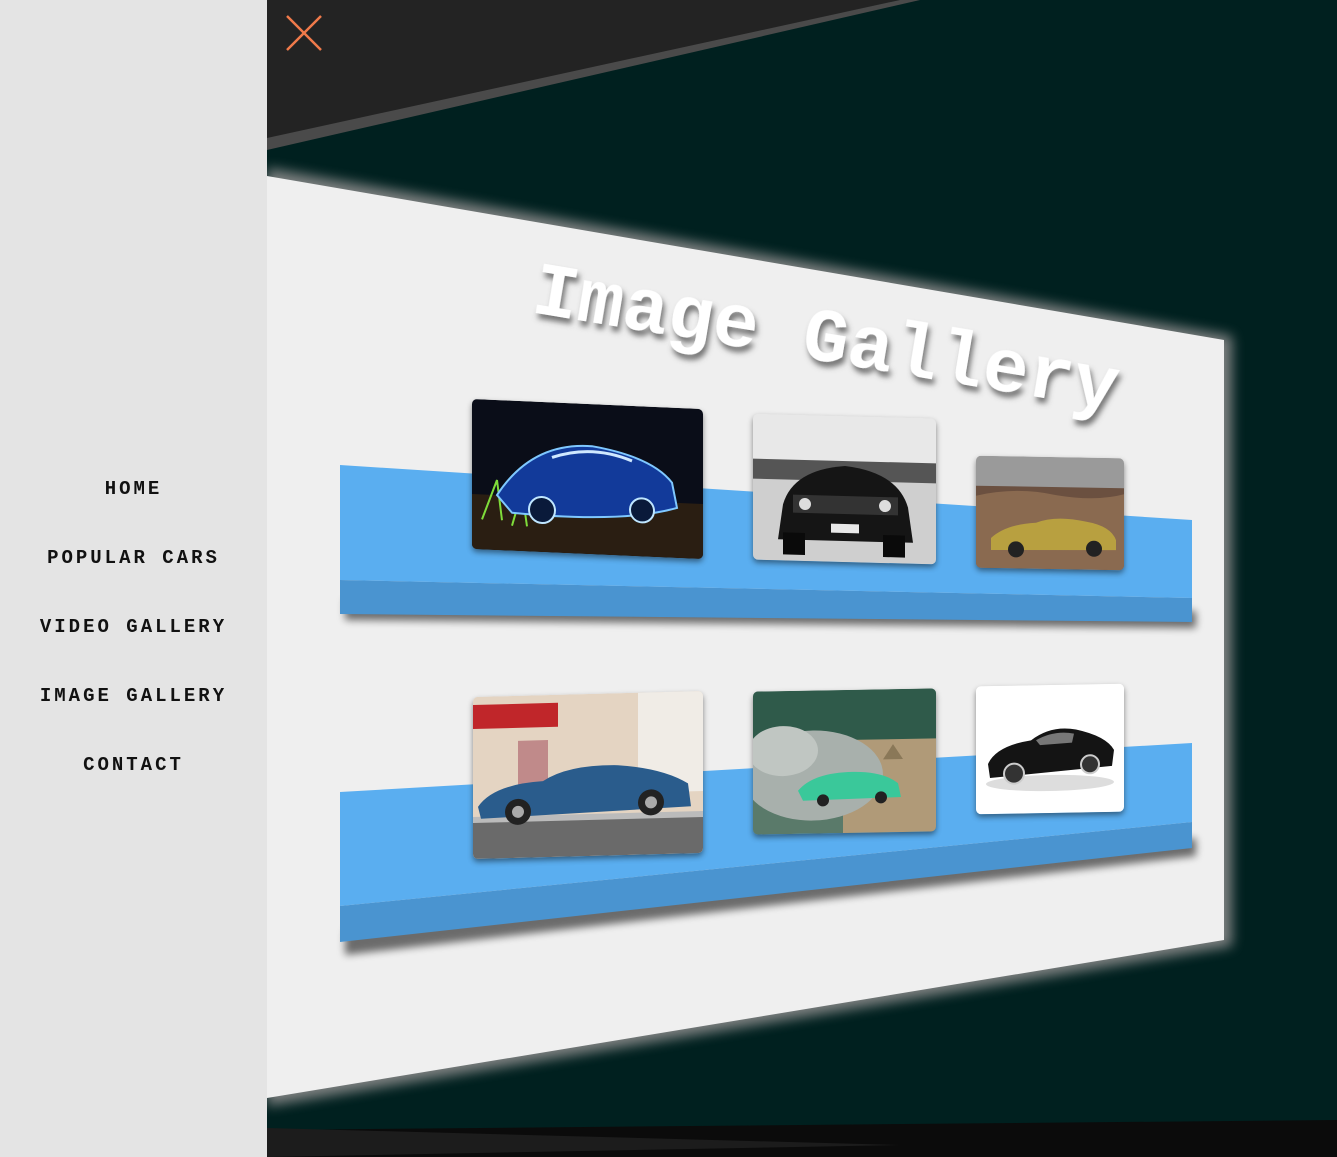 The image size is (1337, 1157). I want to click on blue-muscle-car-image, so click(588, 775).